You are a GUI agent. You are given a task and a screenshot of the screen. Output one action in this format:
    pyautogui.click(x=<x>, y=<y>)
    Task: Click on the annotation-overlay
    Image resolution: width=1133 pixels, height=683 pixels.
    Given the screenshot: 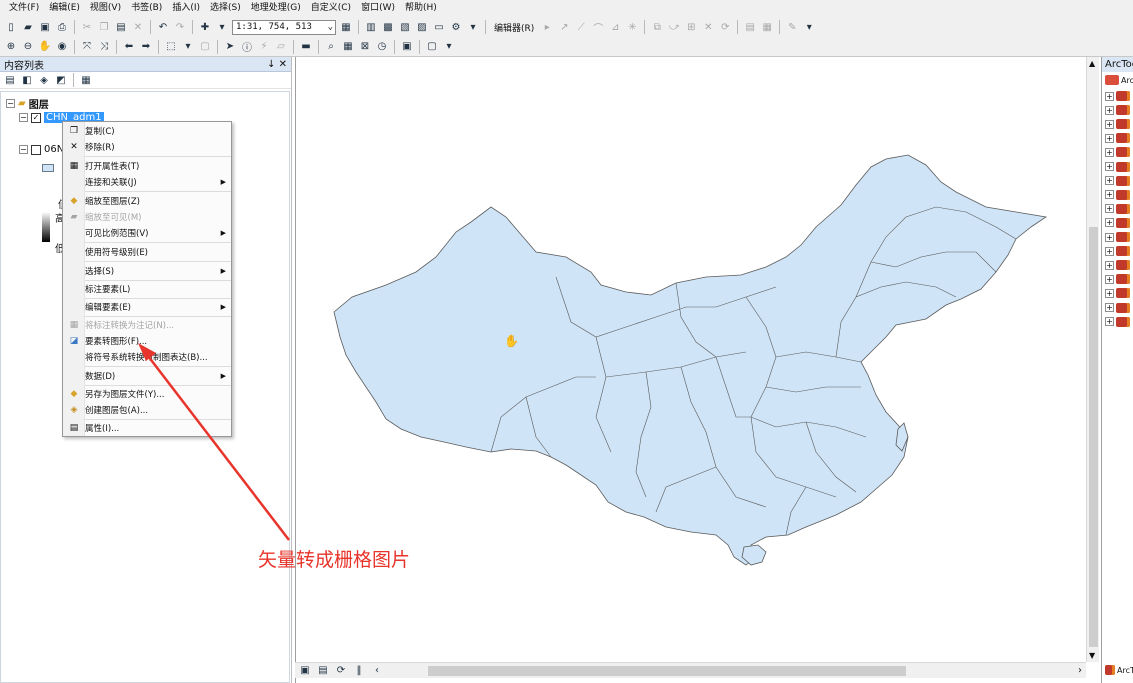 What is the action you would take?
    pyautogui.click(x=214, y=442)
    